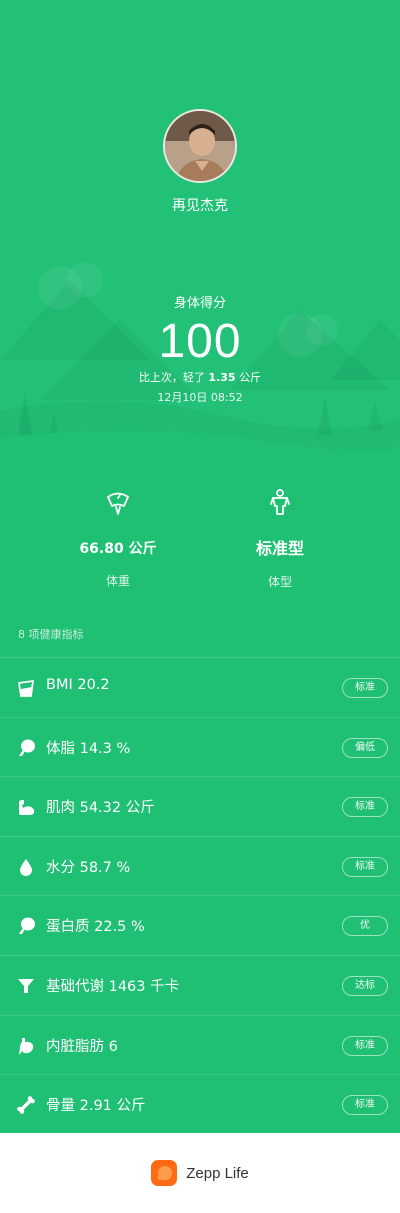 The height and width of the screenshot is (1213, 400). Describe the element at coordinates (26, 985) in the screenshot. I see `funnel-icon` at that location.